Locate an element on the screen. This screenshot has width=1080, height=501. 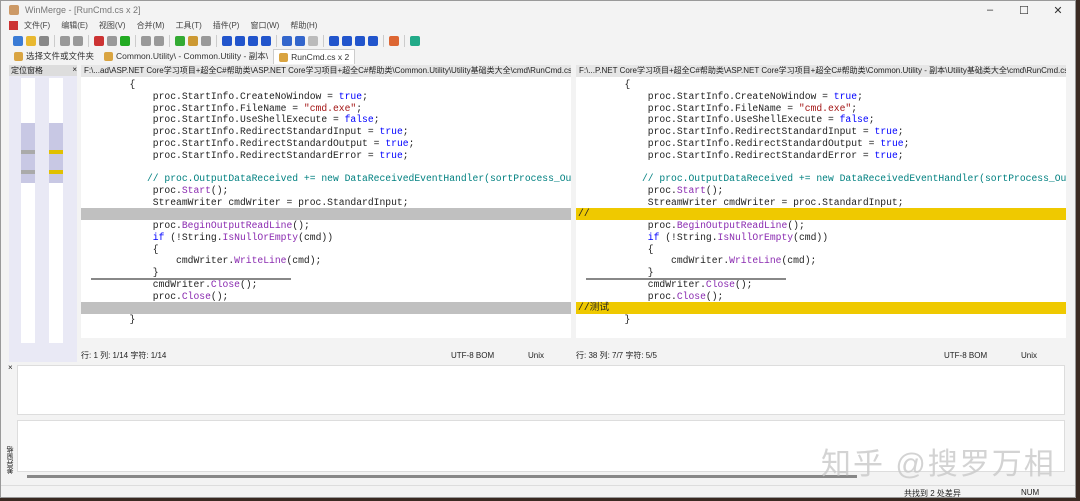
close-button: ✕ is located at coordinates (1058, 10).